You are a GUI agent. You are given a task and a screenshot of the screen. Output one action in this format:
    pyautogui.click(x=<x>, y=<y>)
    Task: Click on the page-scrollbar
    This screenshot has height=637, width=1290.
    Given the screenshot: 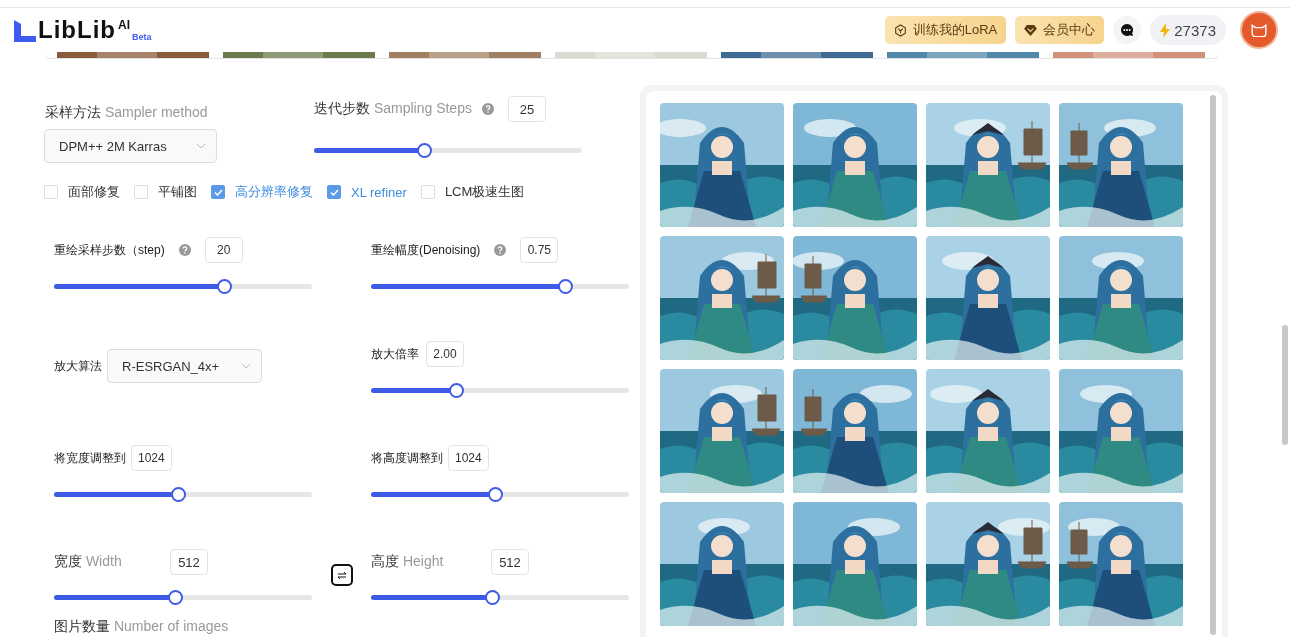 What is the action you would take?
    pyautogui.click(x=1285, y=385)
    